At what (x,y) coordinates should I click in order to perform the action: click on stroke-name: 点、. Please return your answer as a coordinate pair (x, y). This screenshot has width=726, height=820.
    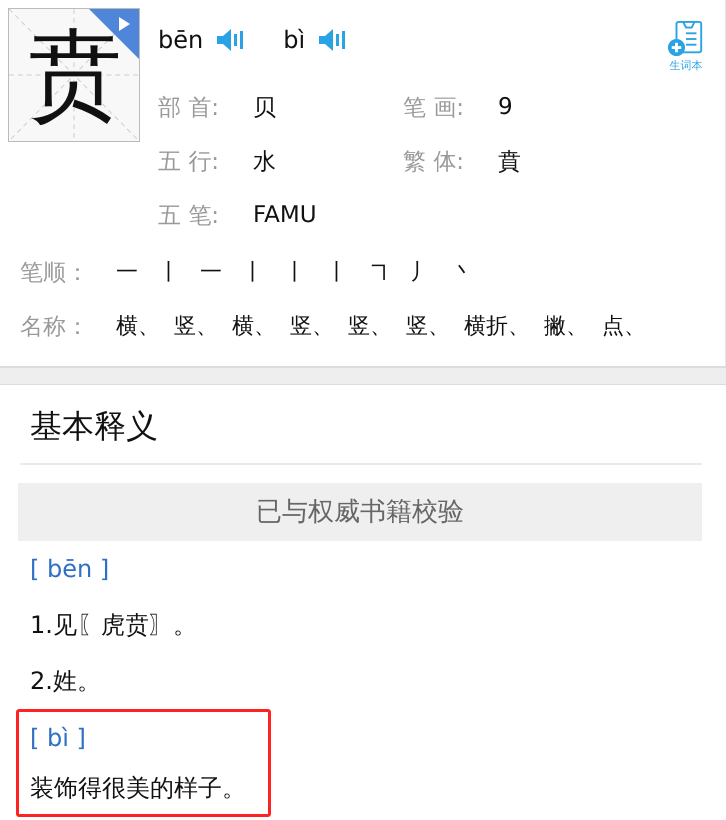
    Looking at the image, I should click on (624, 327).